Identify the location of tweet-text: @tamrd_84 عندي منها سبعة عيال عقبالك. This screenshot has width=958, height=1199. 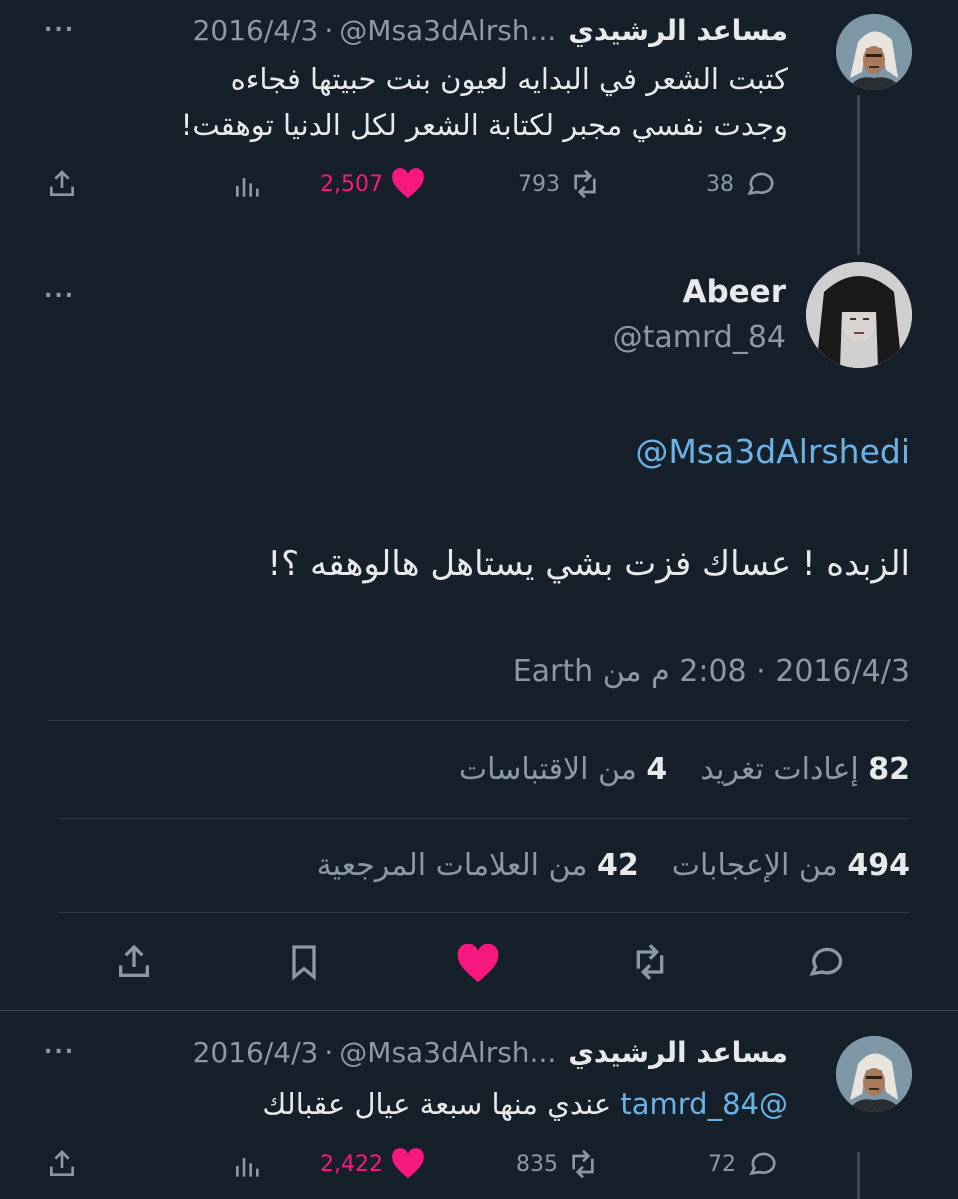
(454, 1104).